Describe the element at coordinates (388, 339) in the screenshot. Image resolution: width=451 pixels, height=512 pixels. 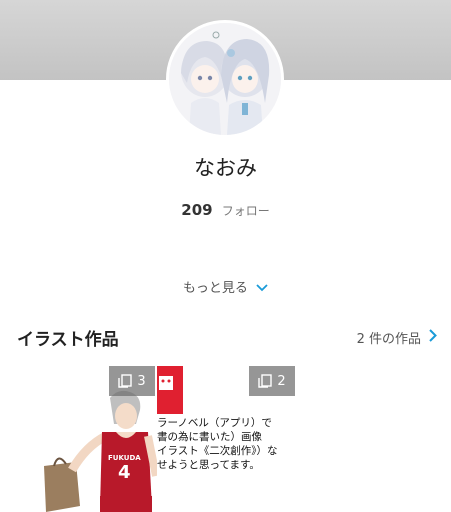
I see `works-count-label: 2 件の作品` at that location.